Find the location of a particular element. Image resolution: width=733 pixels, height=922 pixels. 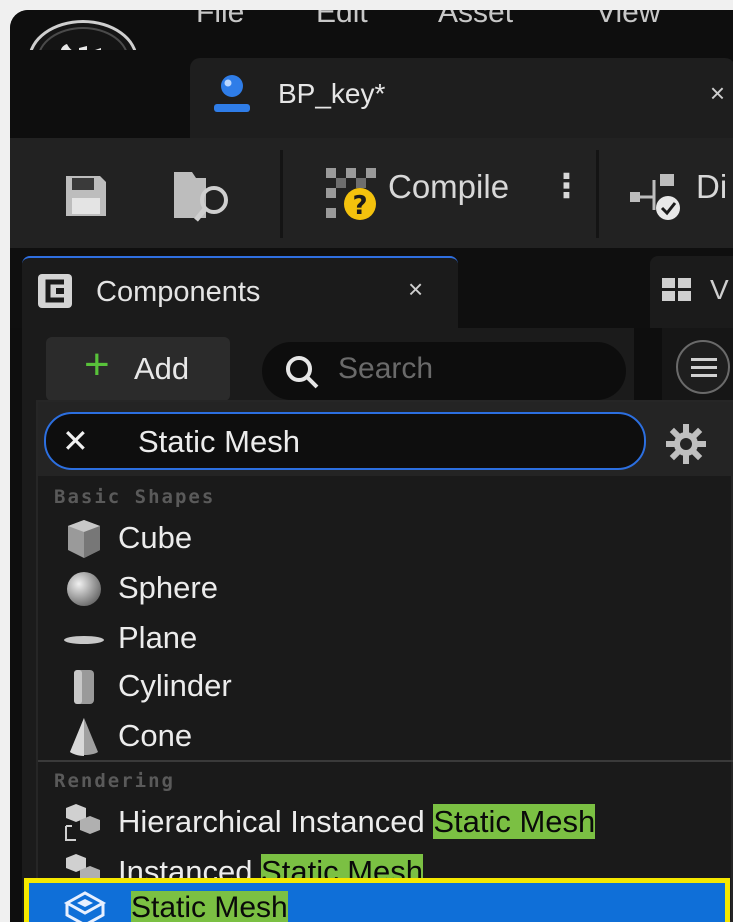

list-item-cone: Cone is located at coordinates (392, 736).